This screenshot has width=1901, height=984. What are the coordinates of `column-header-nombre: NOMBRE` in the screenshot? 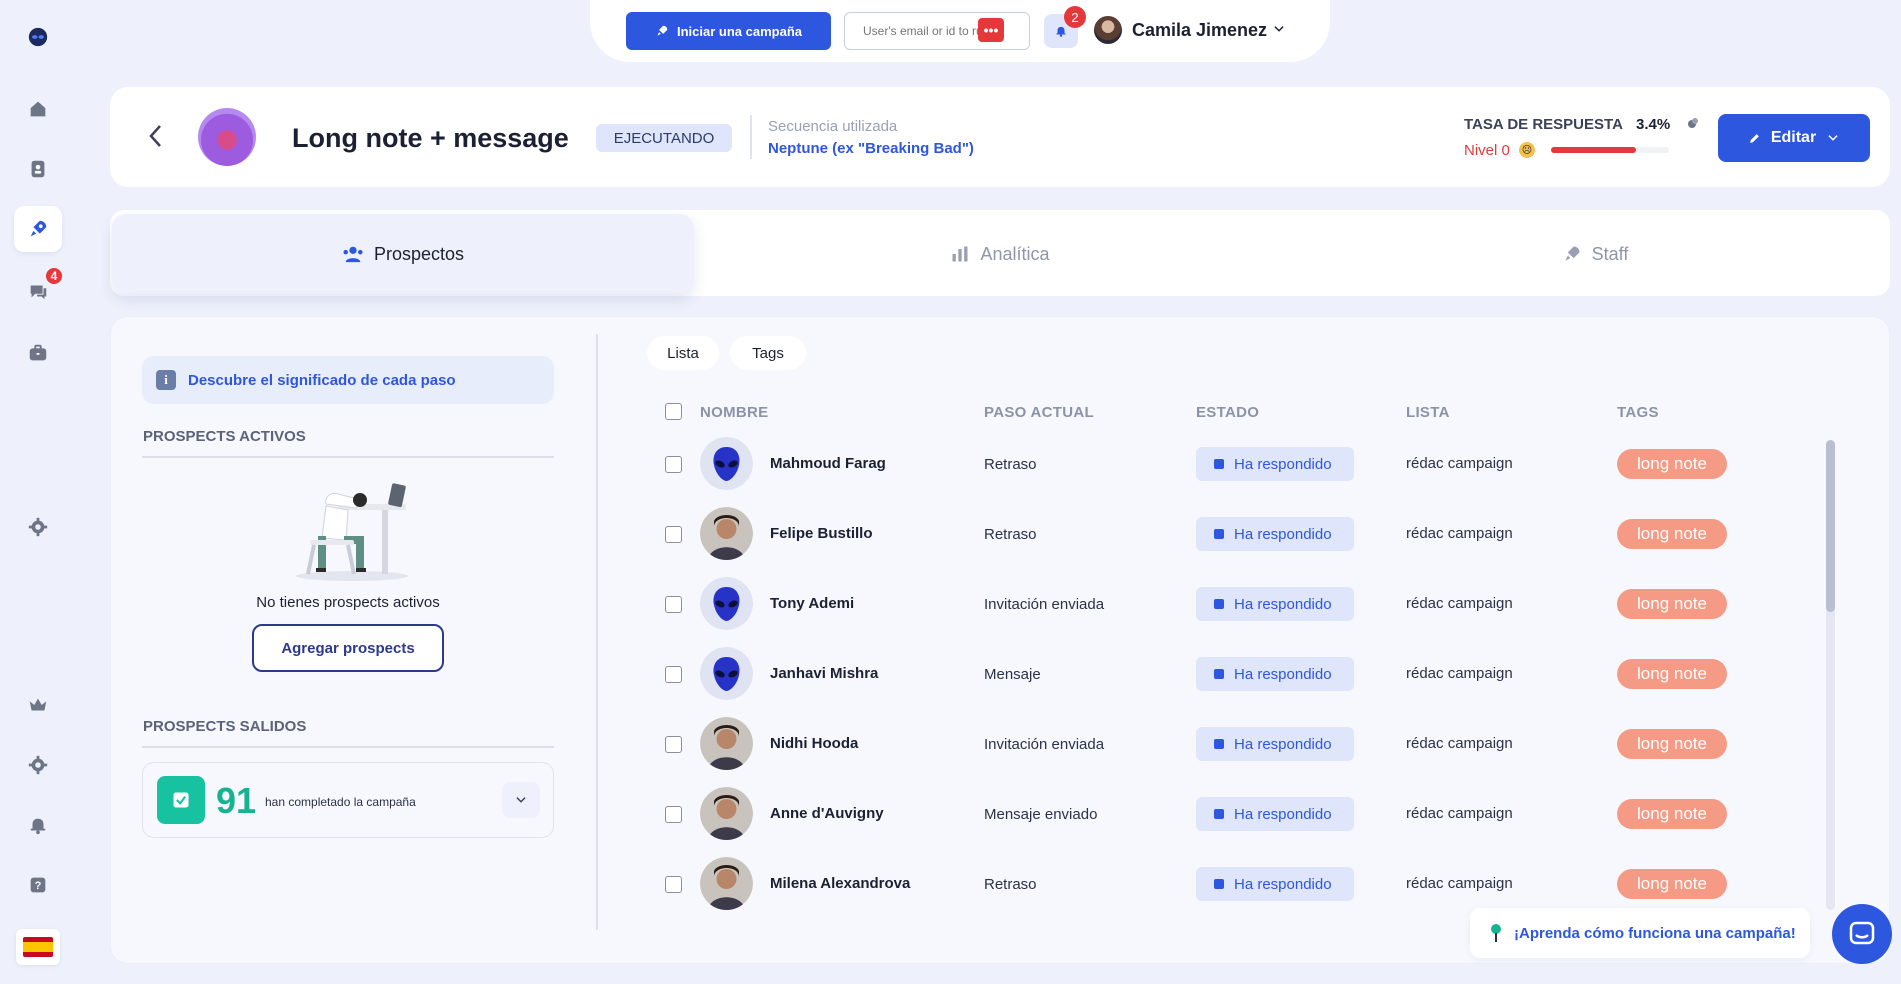 It's located at (734, 412).